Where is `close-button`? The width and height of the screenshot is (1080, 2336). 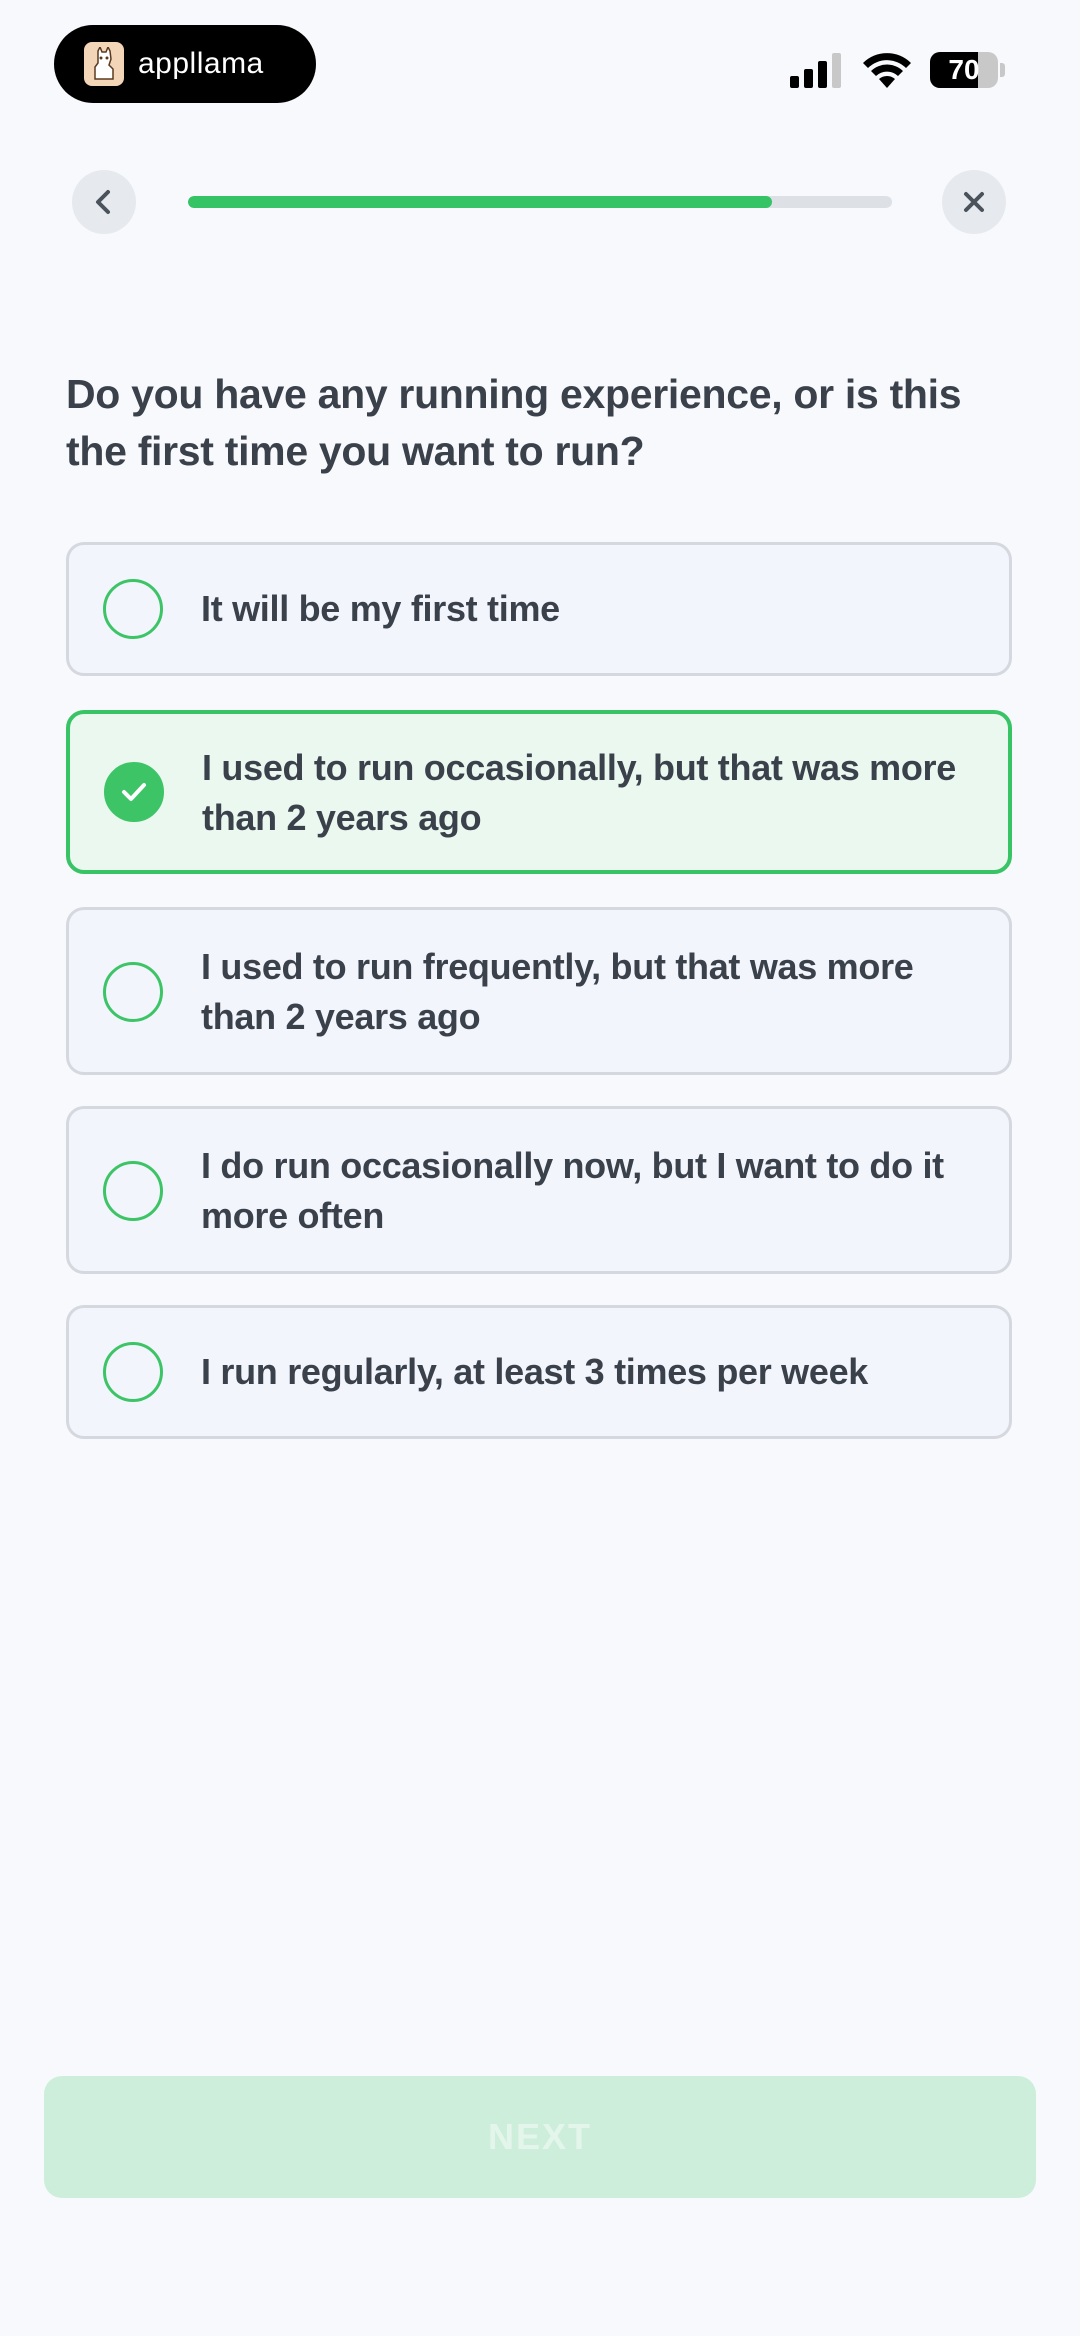 close-button is located at coordinates (974, 202).